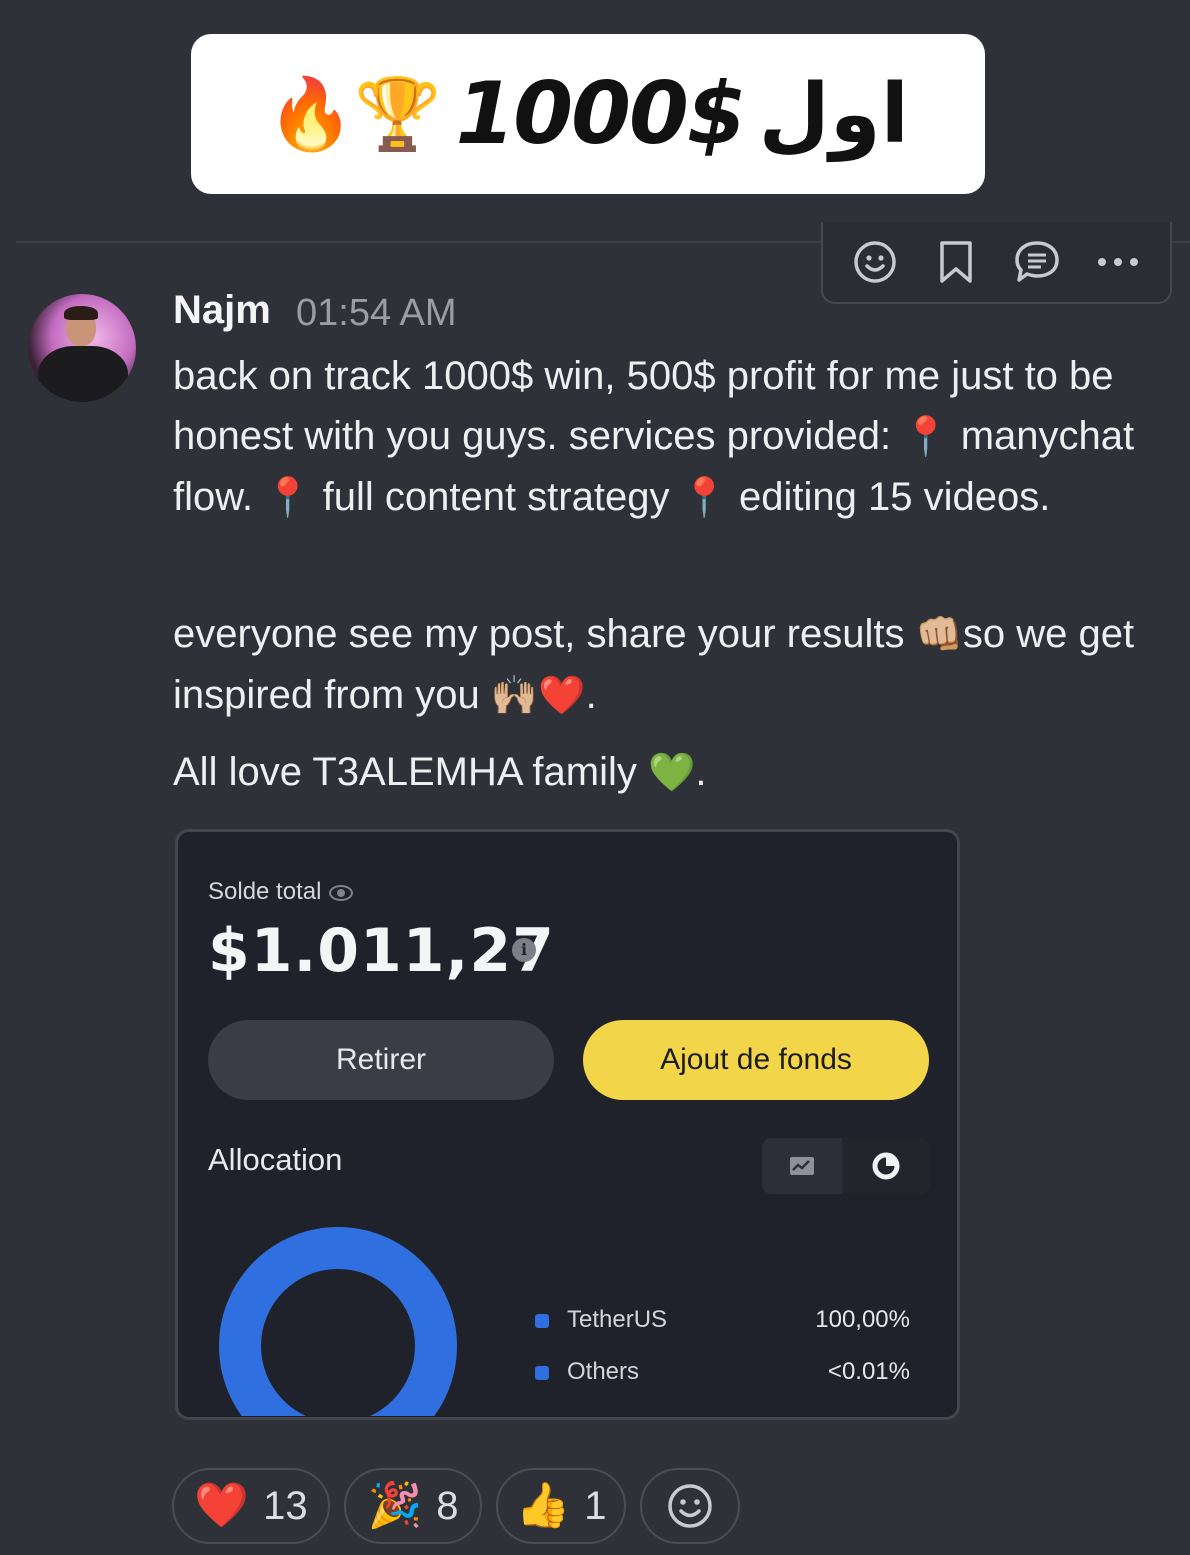  What do you see at coordinates (833, 114) in the screenshot?
I see `banner-arabic-text: اول` at bounding box center [833, 114].